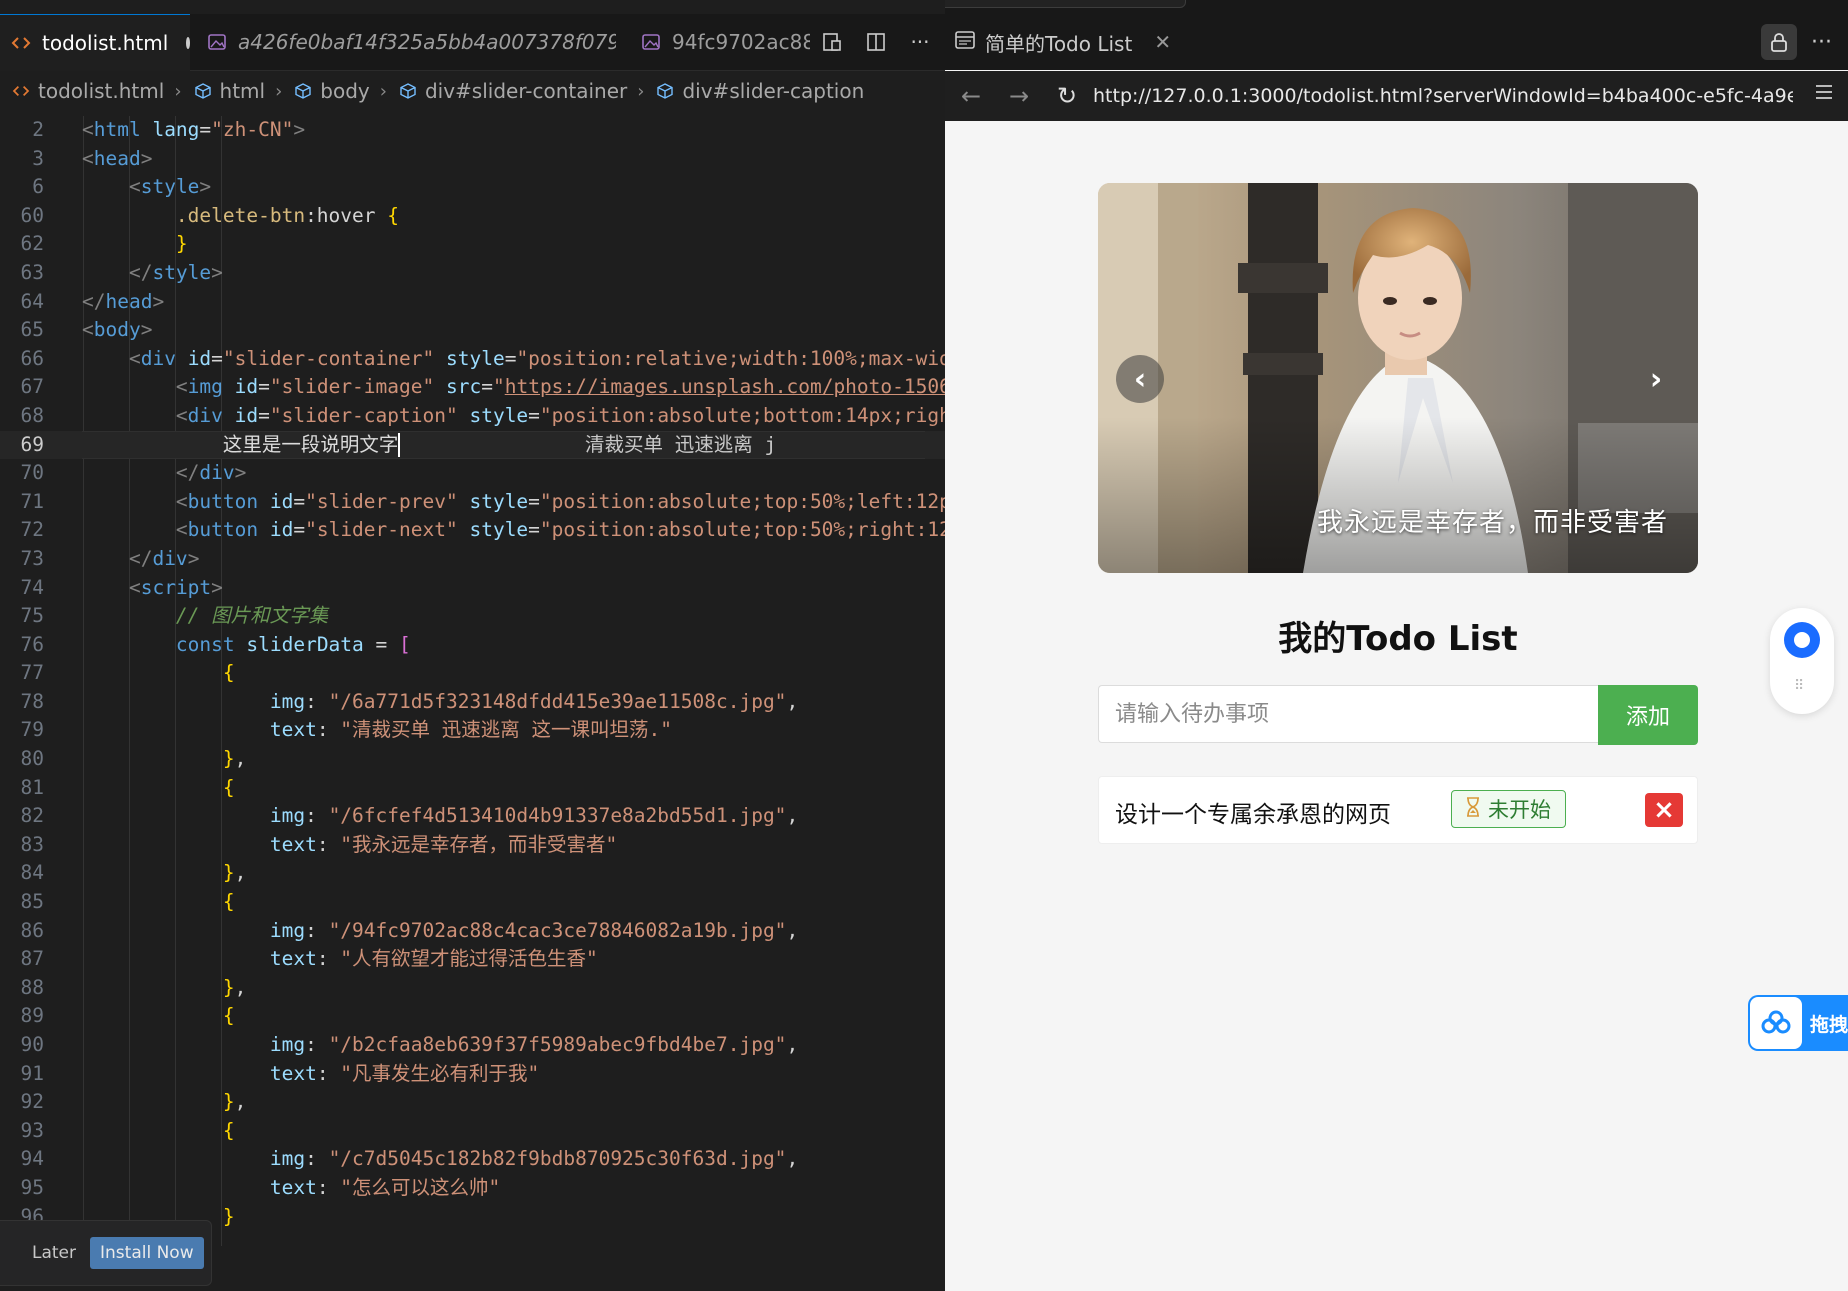  I want to click on code-line: 83 text: "我永远是幸存者，而非受害者", so click(472, 845).